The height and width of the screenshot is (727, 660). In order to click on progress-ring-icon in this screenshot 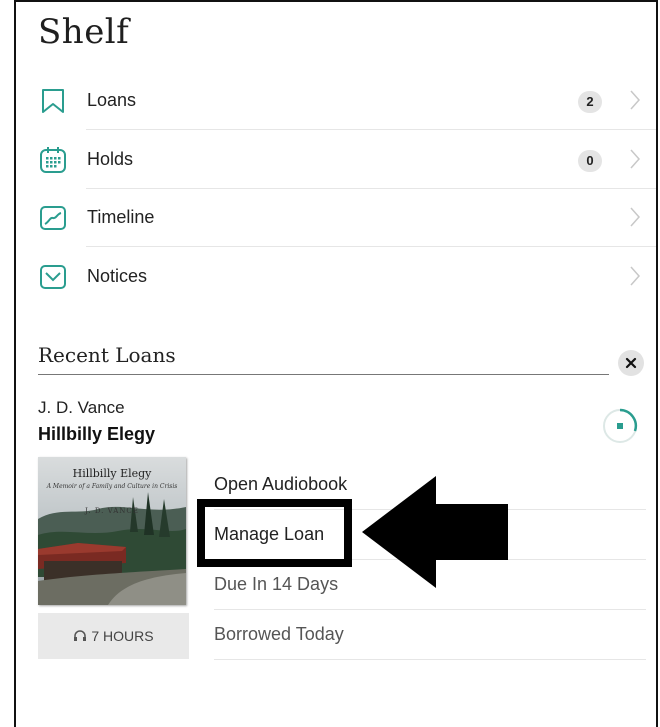, I will do `click(620, 426)`.